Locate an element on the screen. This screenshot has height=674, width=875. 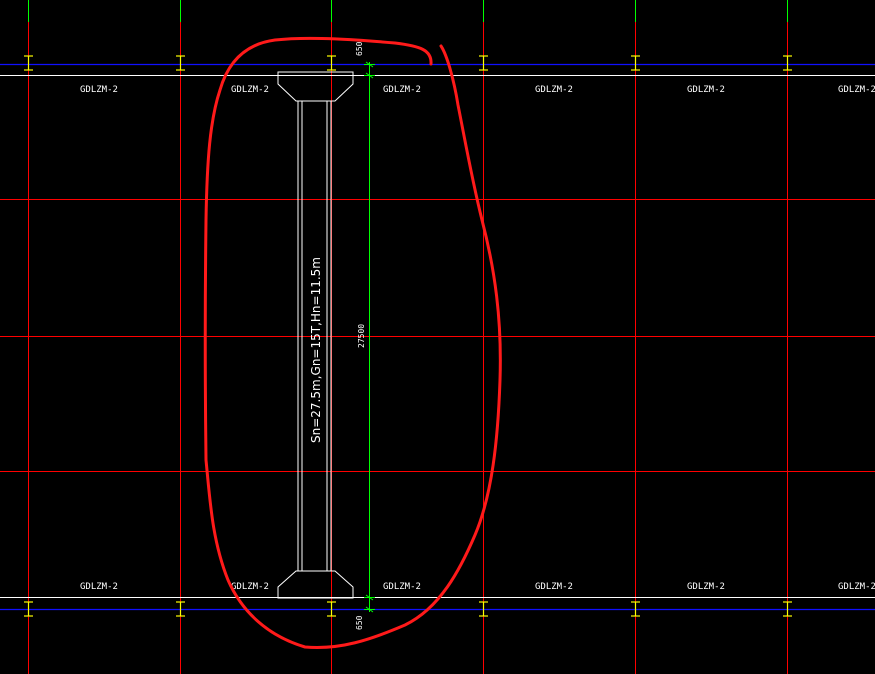
top-rail is located at coordinates (437, 69).